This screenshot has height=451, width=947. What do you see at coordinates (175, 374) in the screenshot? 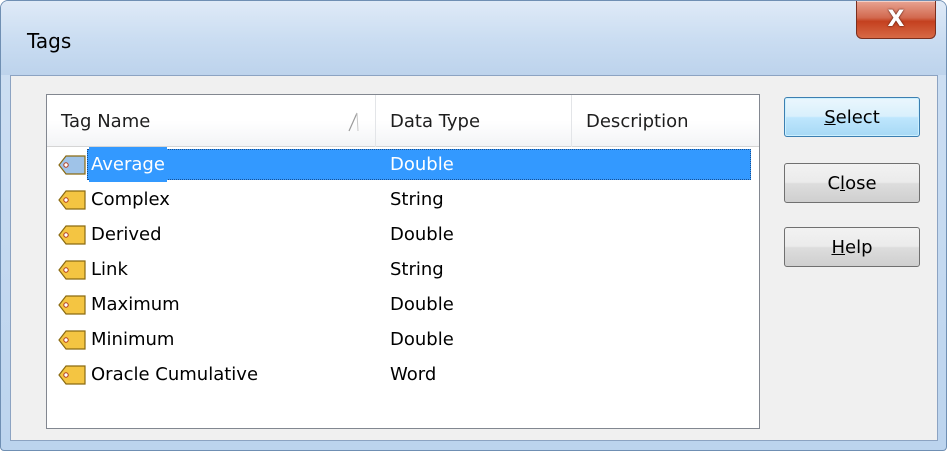
I see `tag-name-cell: Oracle Cumulative` at bounding box center [175, 374].